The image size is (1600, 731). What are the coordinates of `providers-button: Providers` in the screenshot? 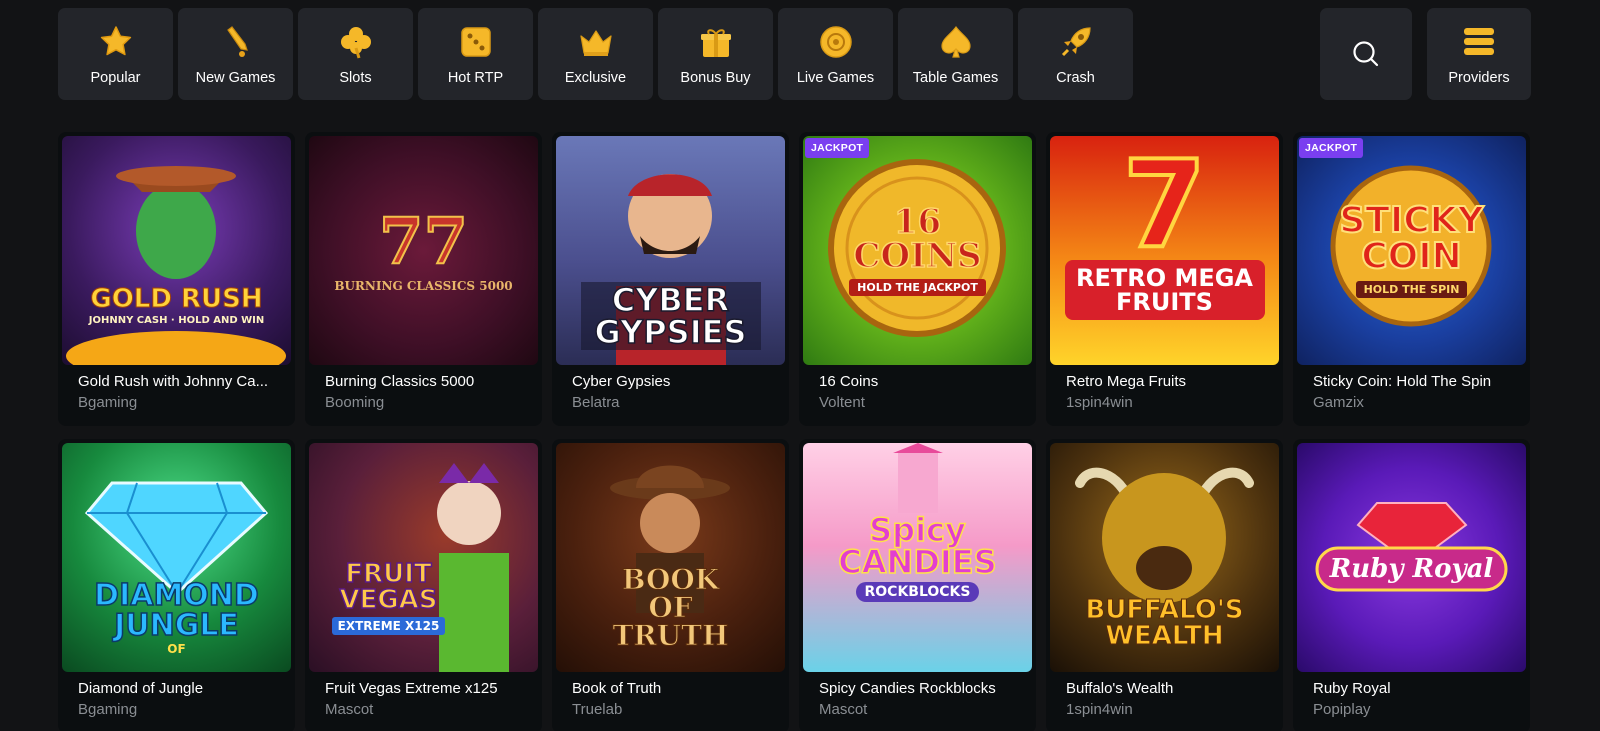 It's located at (1479, 54).